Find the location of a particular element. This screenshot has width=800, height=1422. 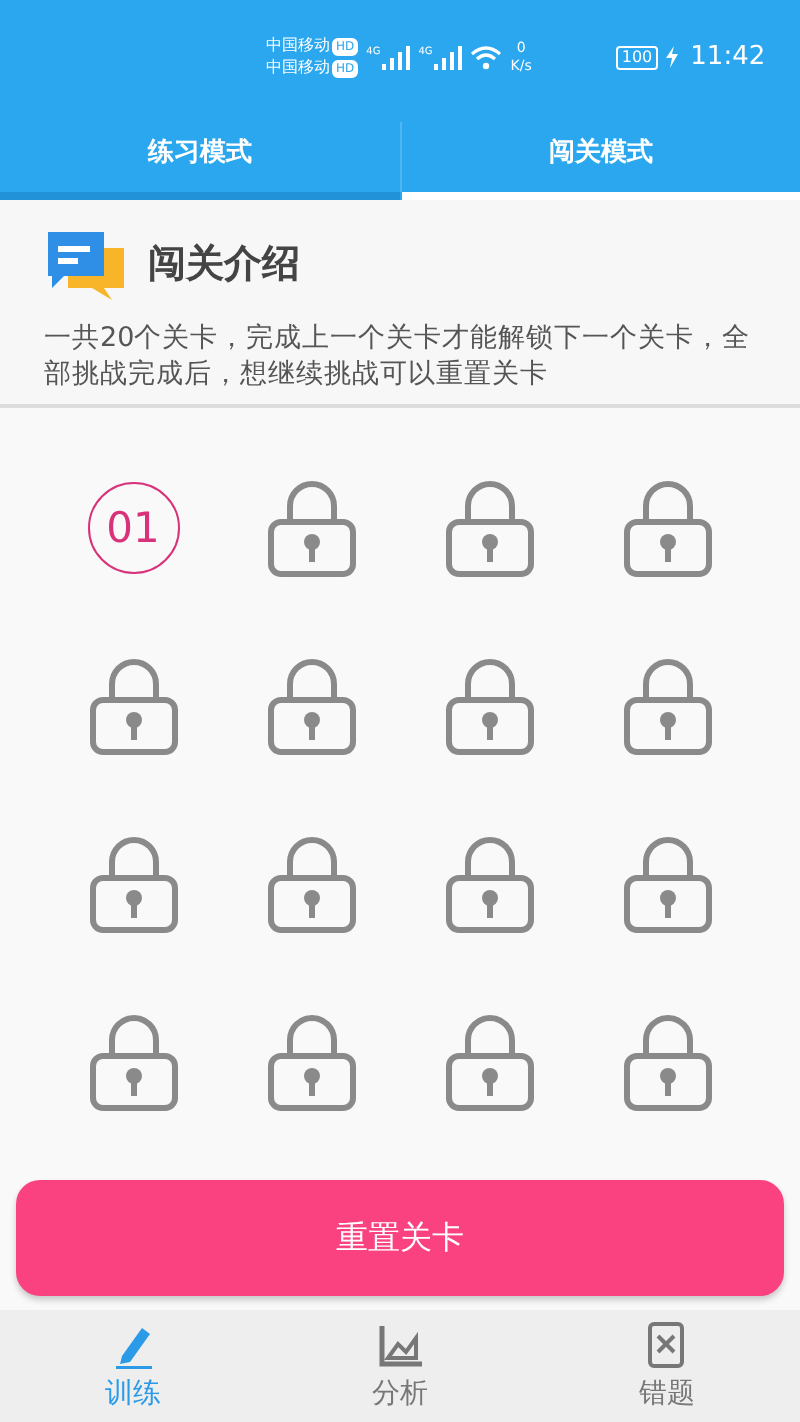

nav-tab: 分析 is located at coordinates (400, 1366).